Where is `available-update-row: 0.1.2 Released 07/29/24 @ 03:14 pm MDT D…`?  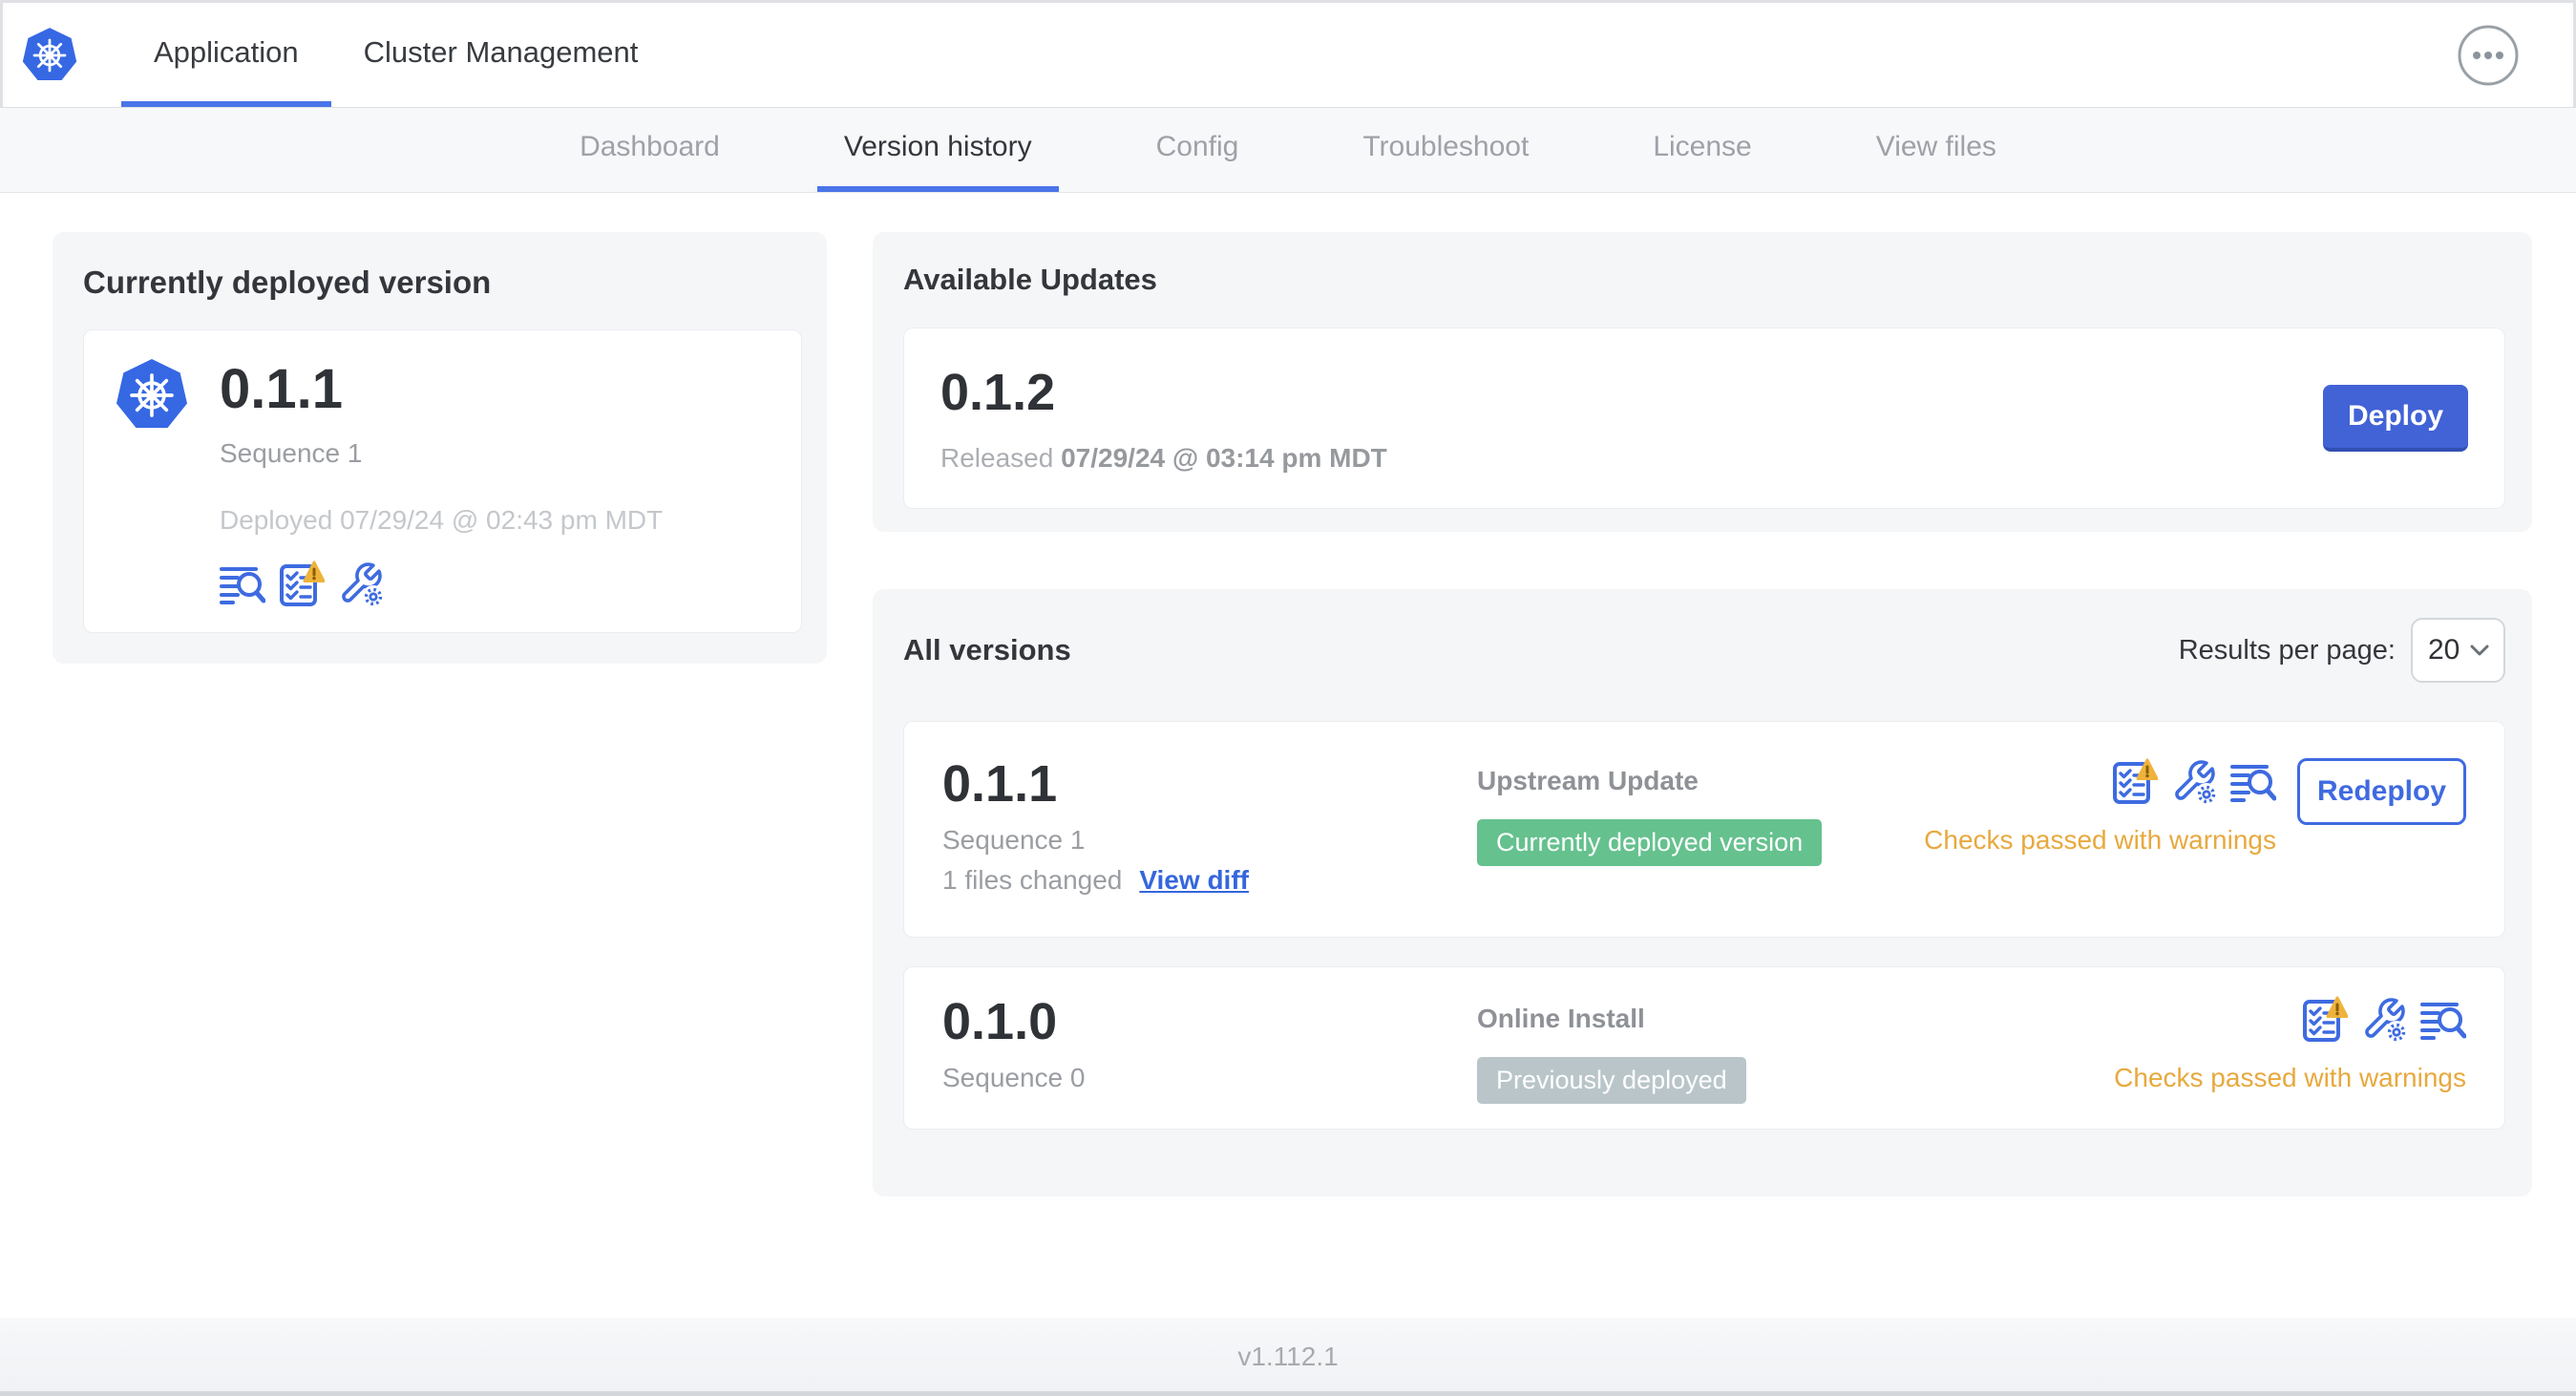
available-update-row: 0.1.2 Released 07/29/24 @ 03:14 pm MDT D… is located at coordinates (1704, 418).